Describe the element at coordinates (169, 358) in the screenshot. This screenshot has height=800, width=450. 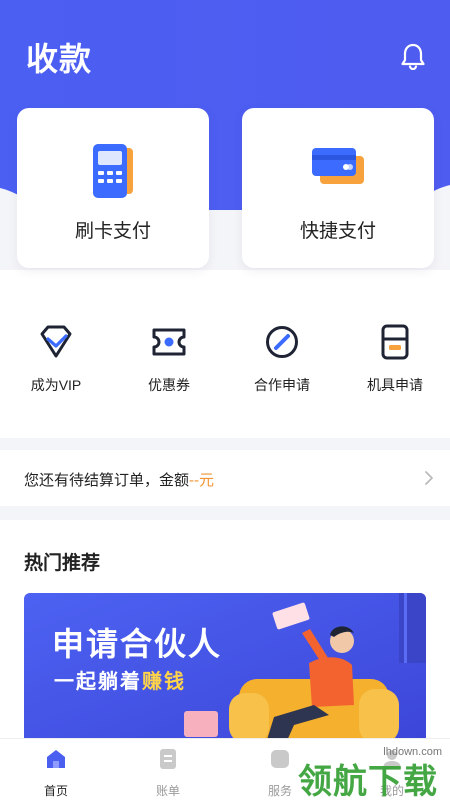
I see `coupon-button: 优惠券` at that location.